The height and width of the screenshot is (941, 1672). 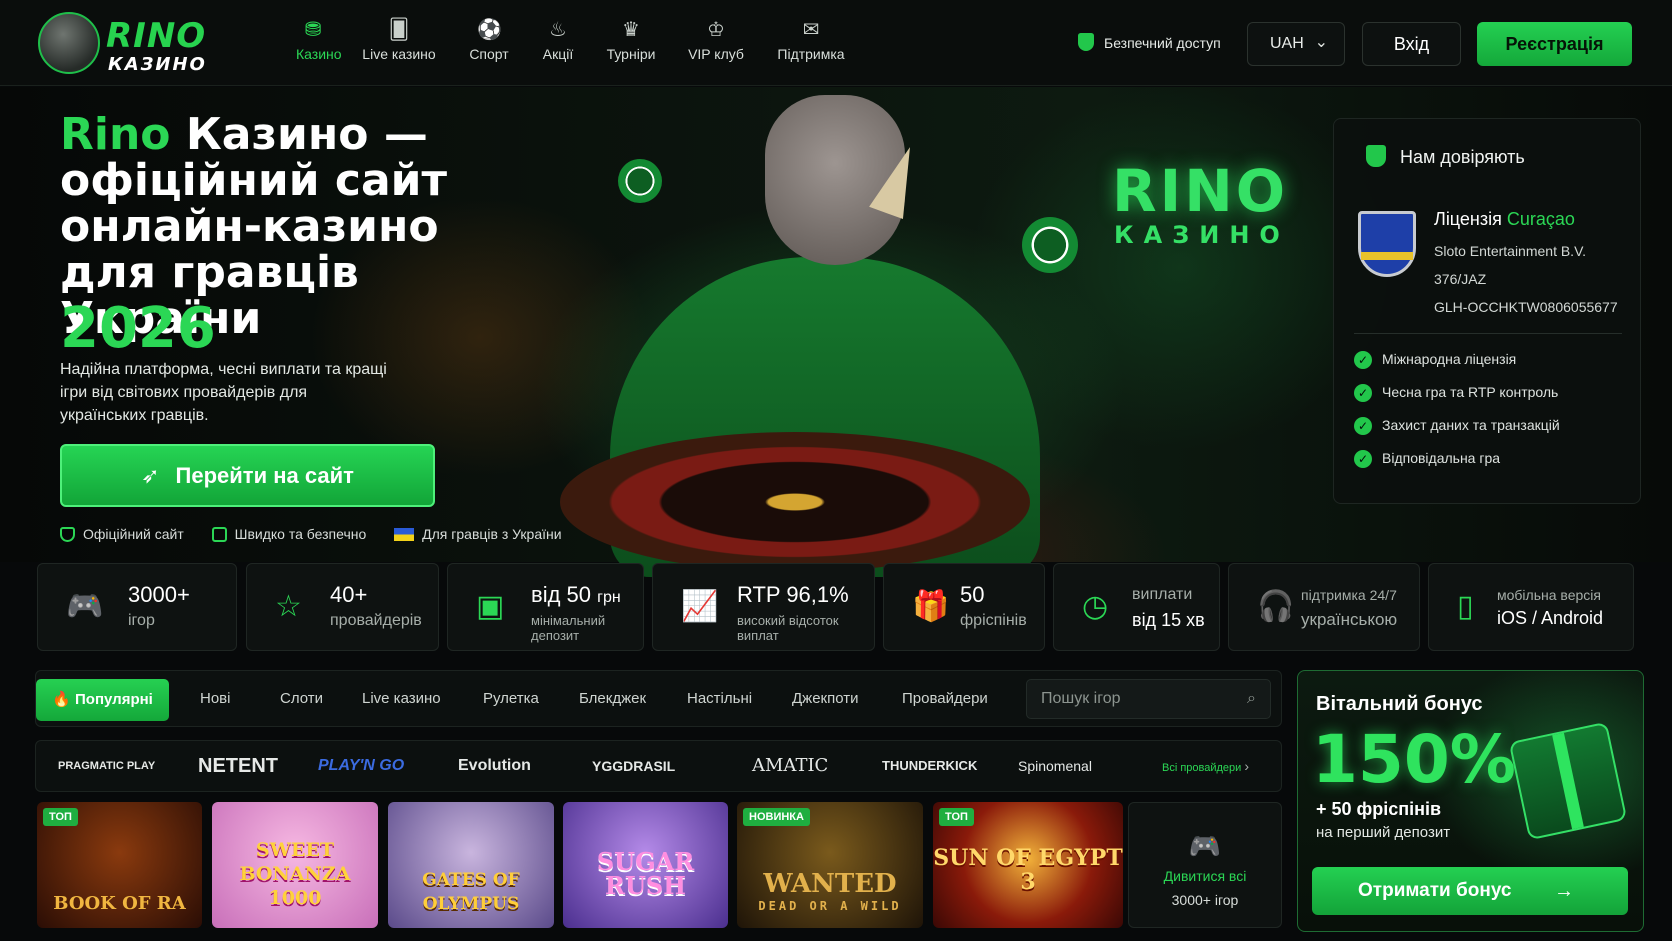 I want to click on currency-value: UAH, so click(x=1287, y=43).